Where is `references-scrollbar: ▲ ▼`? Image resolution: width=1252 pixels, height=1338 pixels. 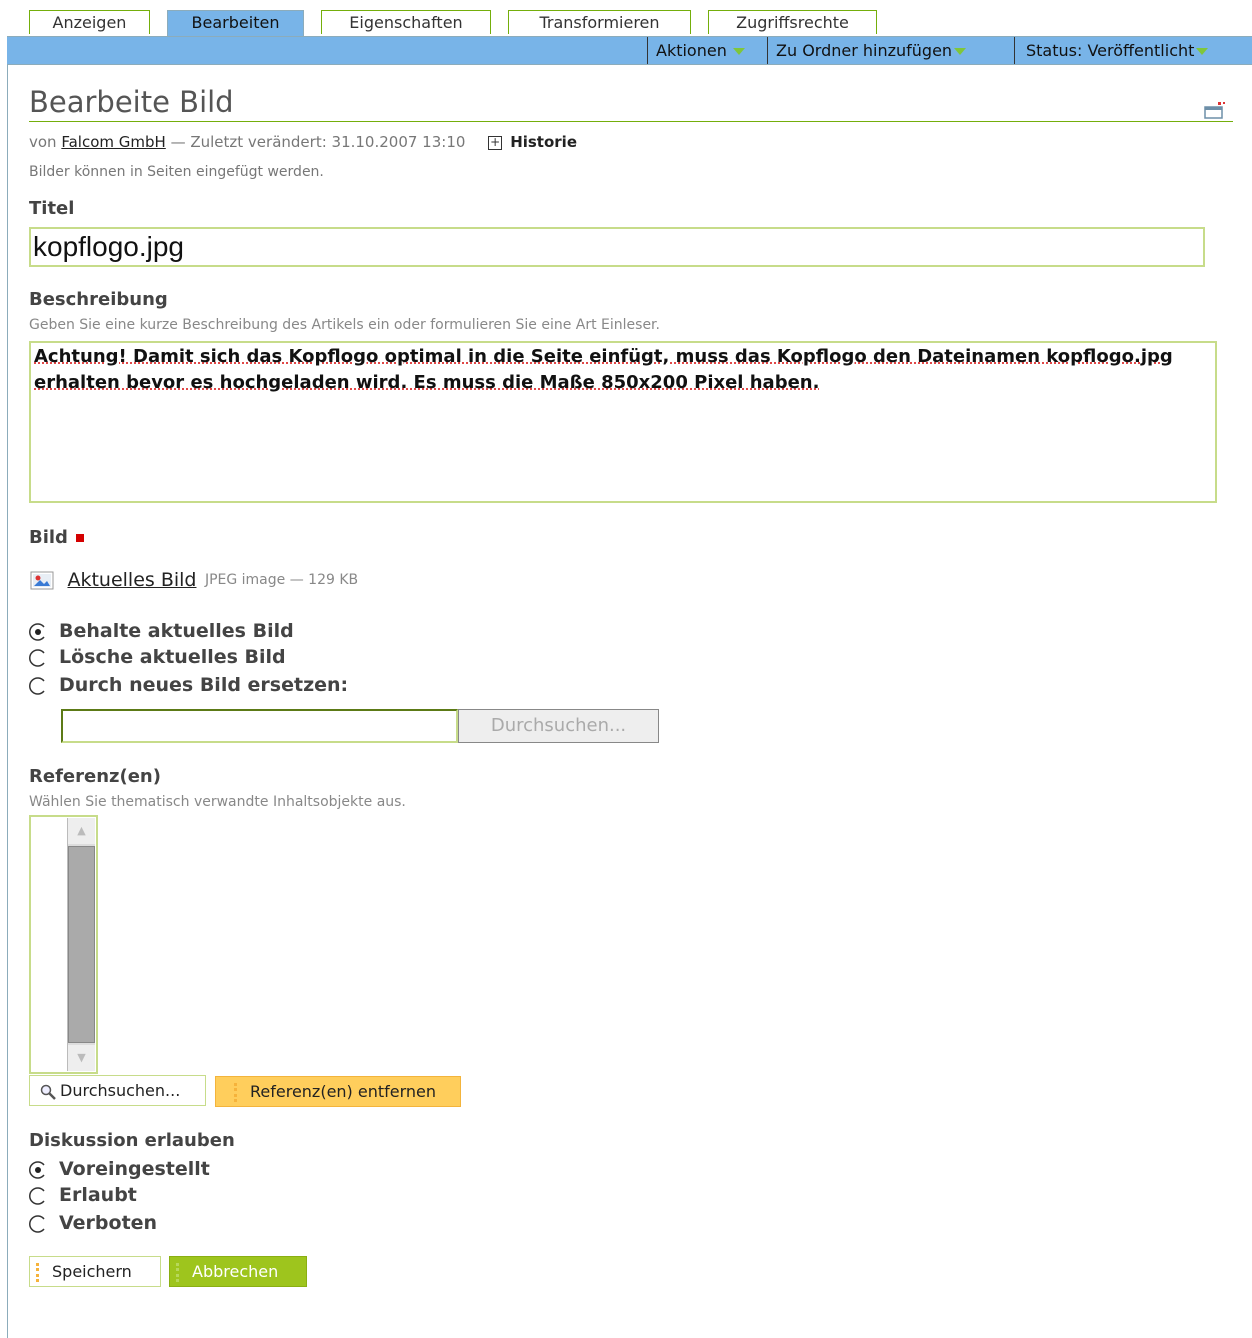
references-scrollbar: ▲ ▼ is located at coordinates (81, 944).